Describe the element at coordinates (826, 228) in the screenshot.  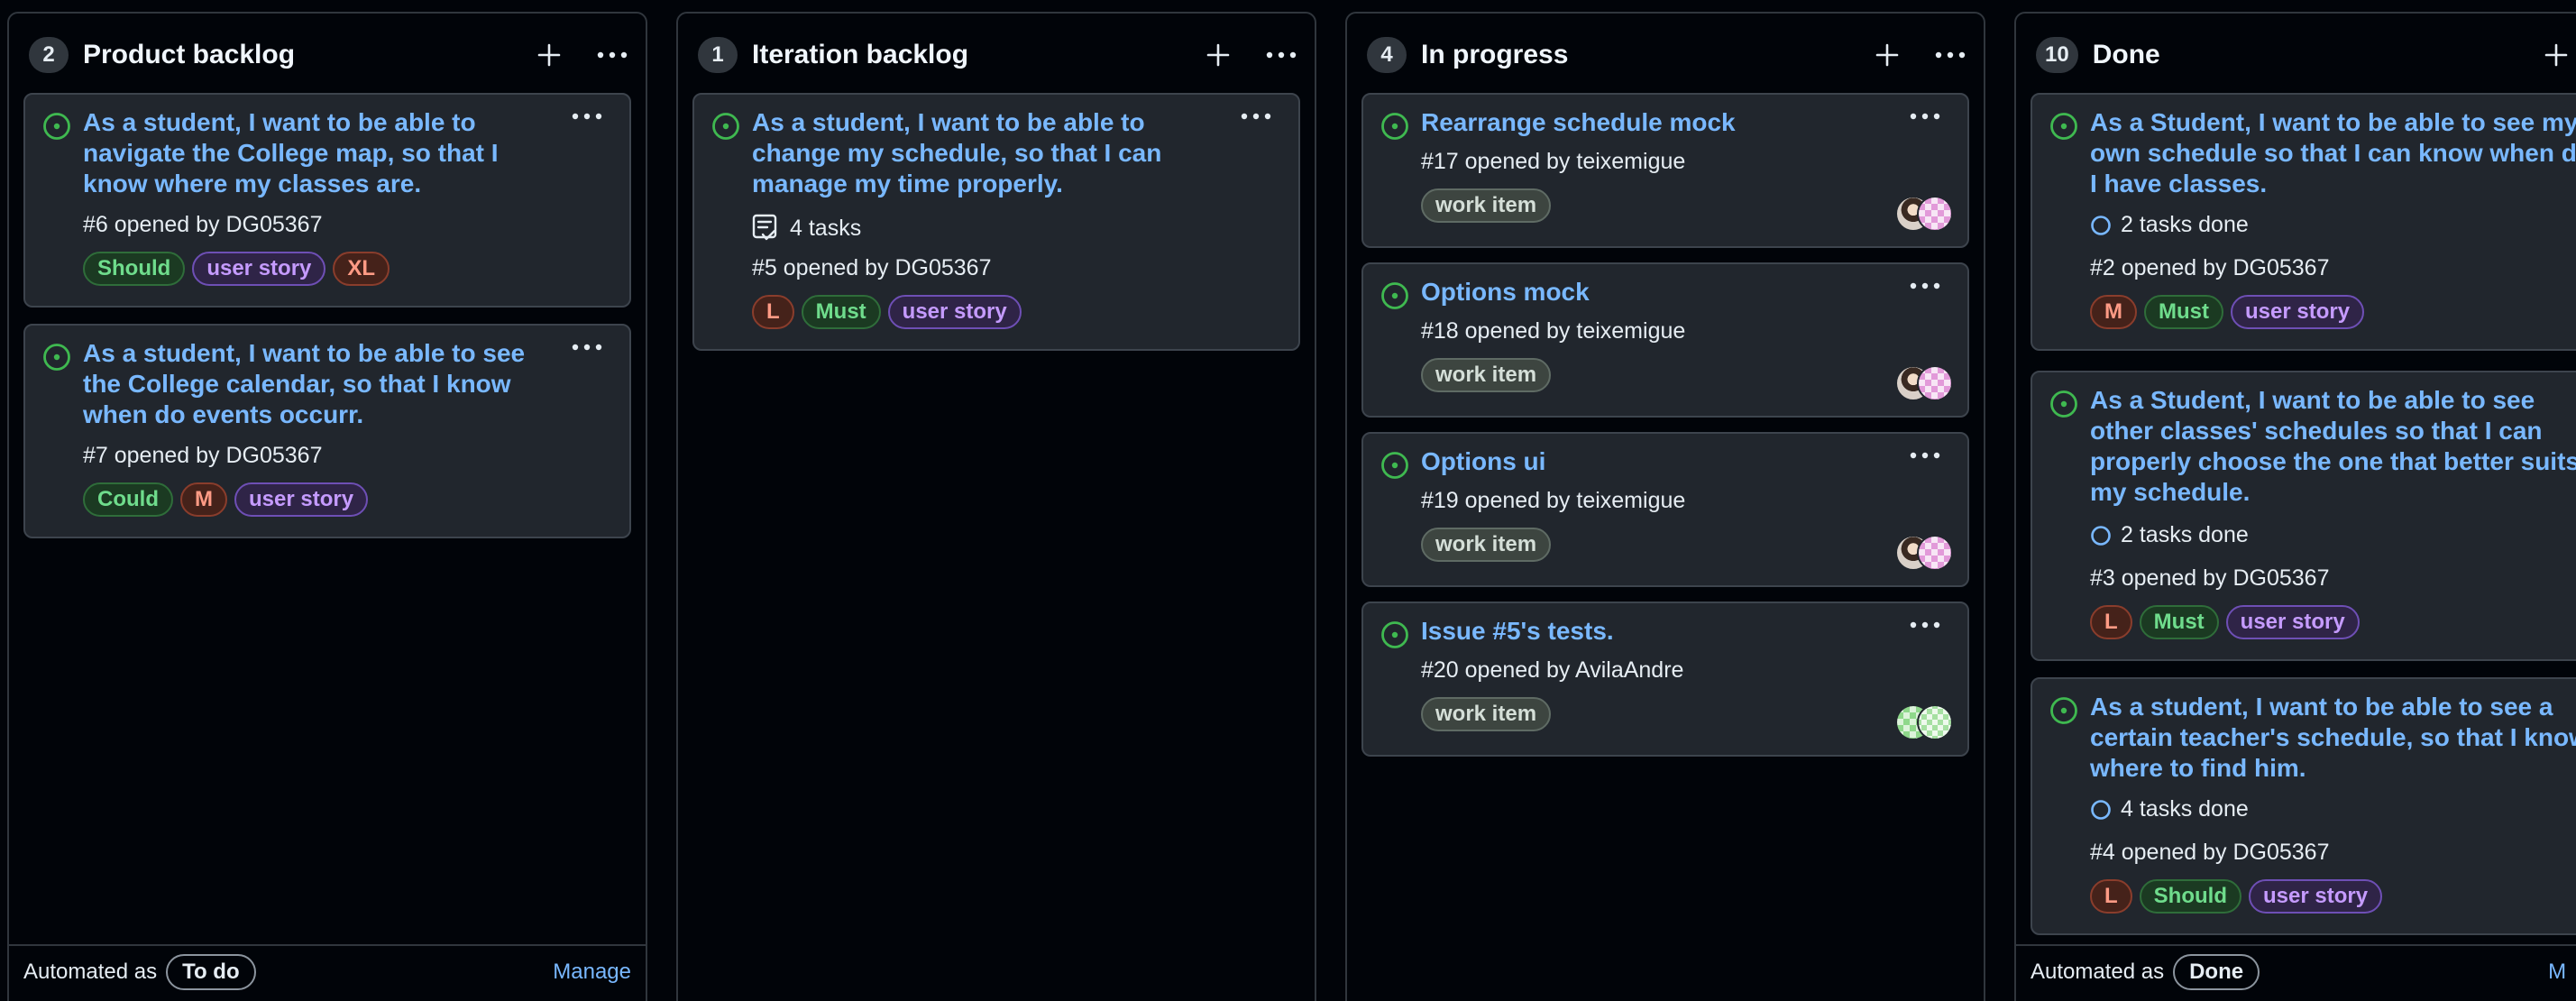
I see `task-count: 4 tasks` at that location.